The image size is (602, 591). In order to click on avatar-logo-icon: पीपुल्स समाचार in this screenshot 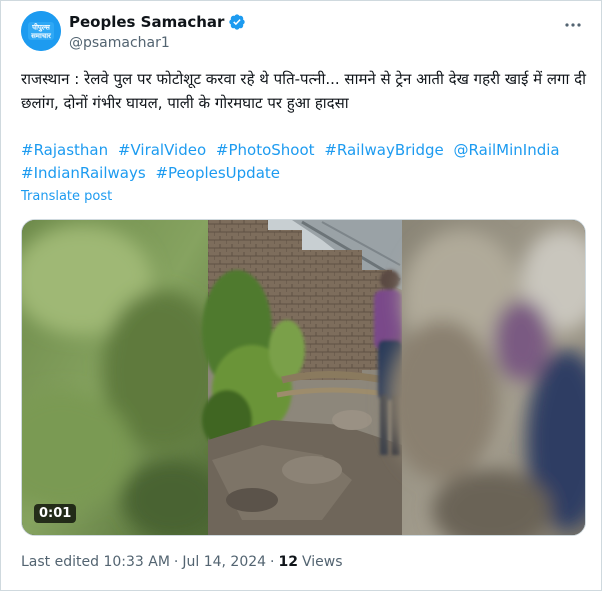, I will do `click(41, 31)`.